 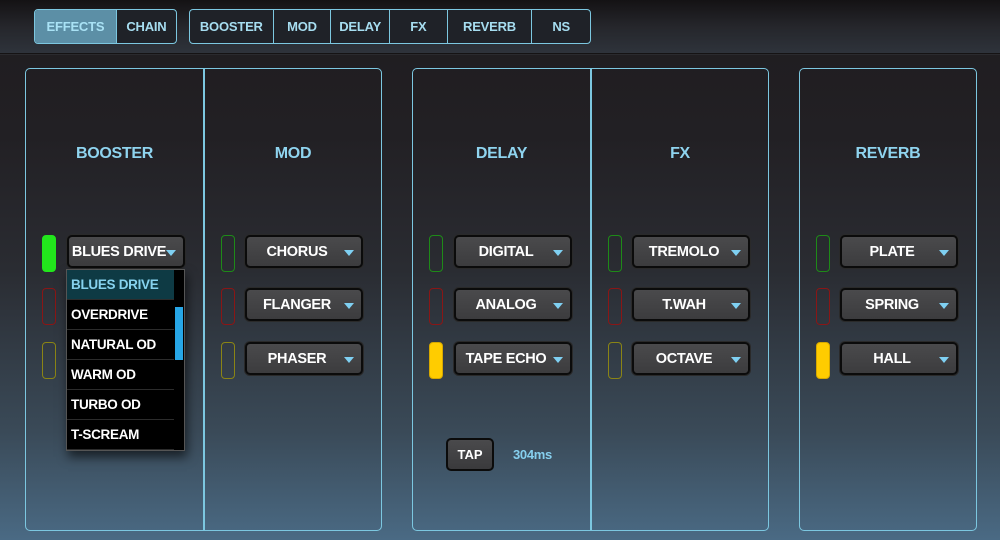 What do you see at coordinates (120, 435) in the screenshot?
I see `menu-option: T-SCREAM` at bounding box center [120, 435].